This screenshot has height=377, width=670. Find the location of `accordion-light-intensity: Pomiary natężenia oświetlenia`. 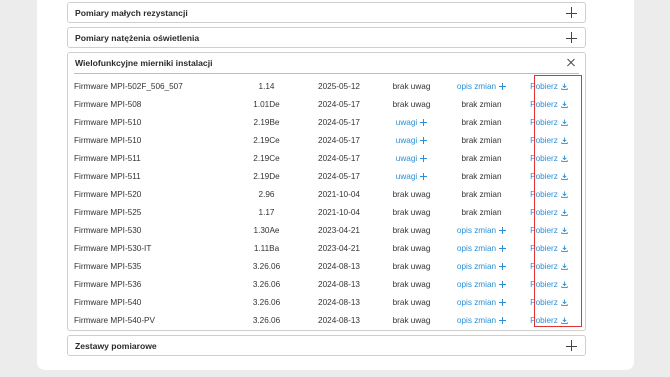

accordion-light-intensity: Pomiary natężenia oświetlenia is located at coordinates (326, 37).